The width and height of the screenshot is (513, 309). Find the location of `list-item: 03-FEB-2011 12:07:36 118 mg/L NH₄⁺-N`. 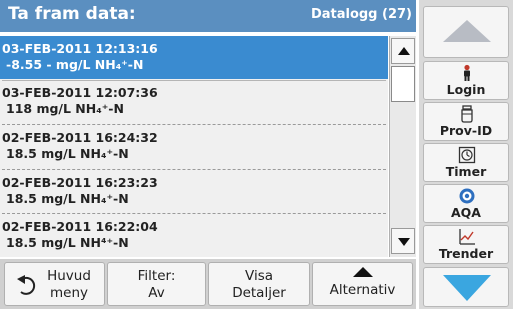

list-item: 03-FEB-2011 12:07:36 118 mg/L NH₄⁺-N is located at coordinates (194, 101).